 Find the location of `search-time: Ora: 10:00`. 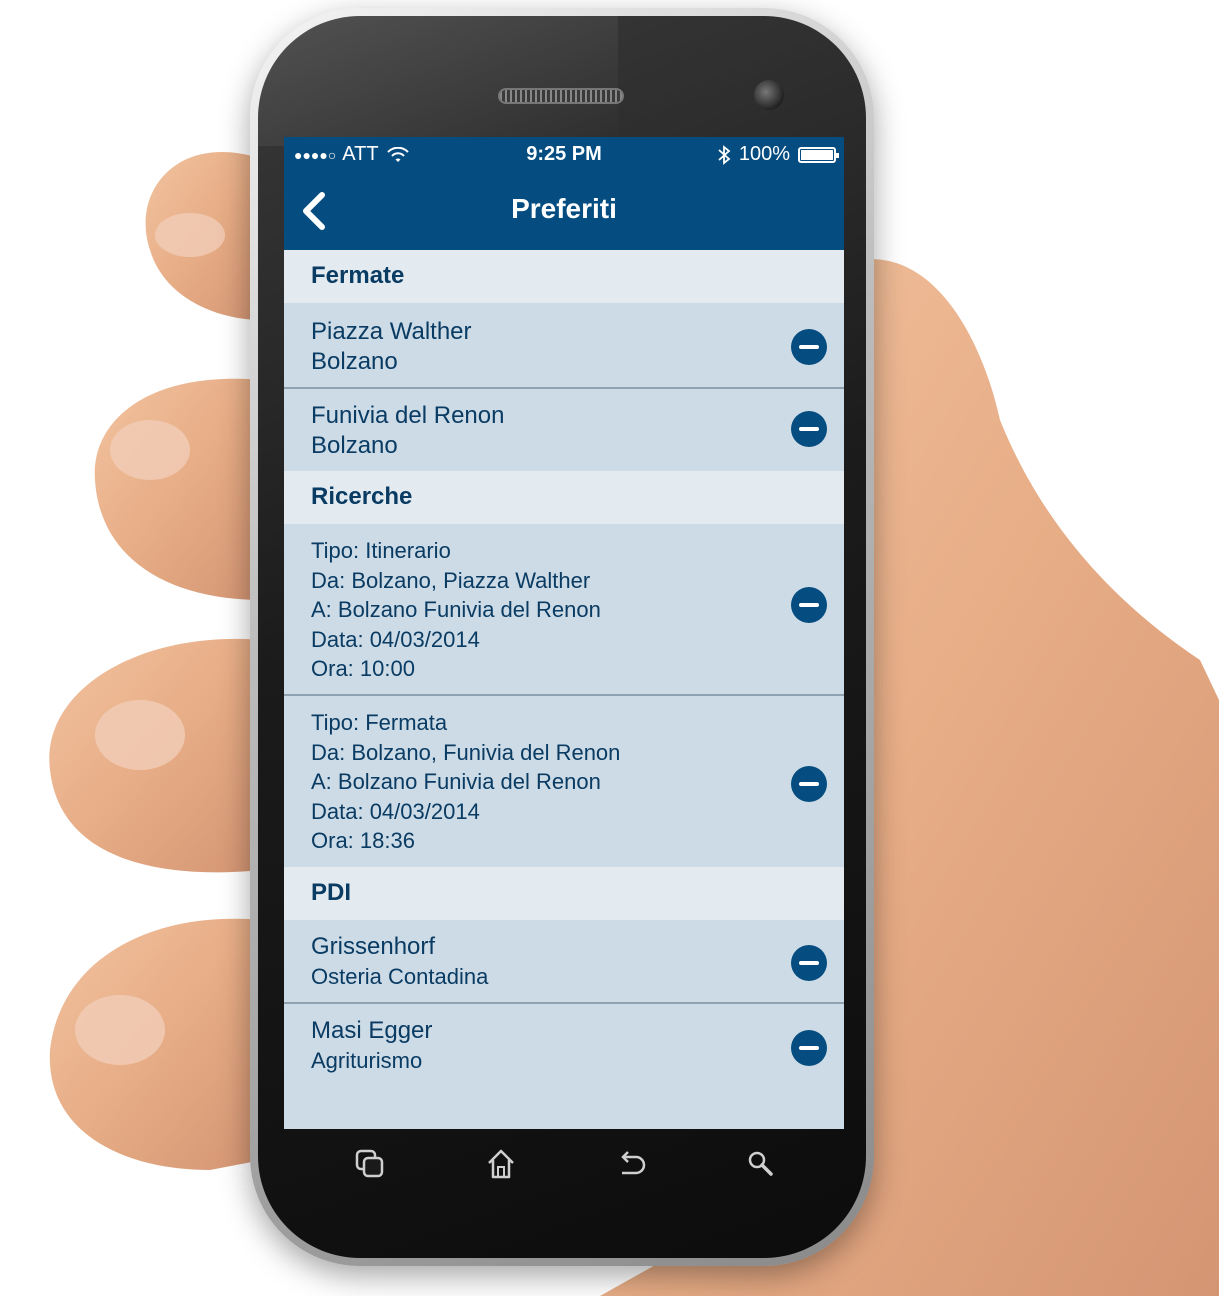

search-time: Ora: 10:00 is located at coordinates (363, 668).